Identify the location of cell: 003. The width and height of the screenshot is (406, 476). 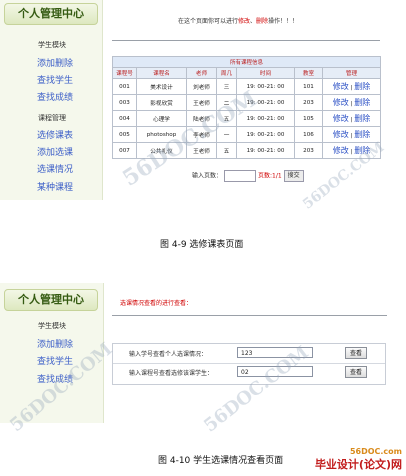
(124, 102).